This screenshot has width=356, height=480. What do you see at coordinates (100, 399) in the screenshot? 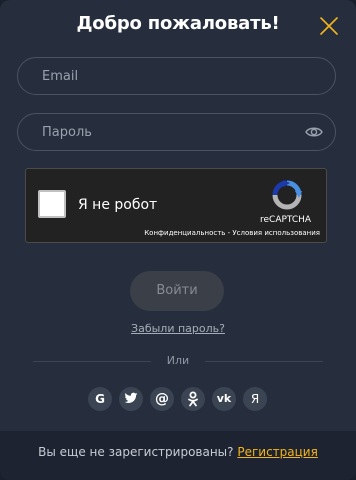
I see `google-icon: G` at bounding box center [100, 399].